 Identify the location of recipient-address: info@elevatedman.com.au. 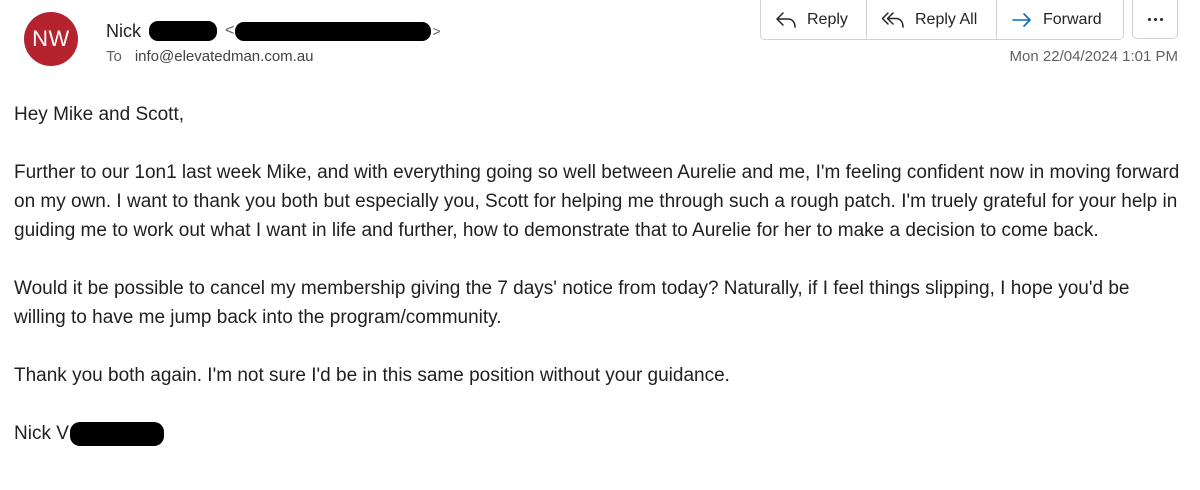
(224, 56).